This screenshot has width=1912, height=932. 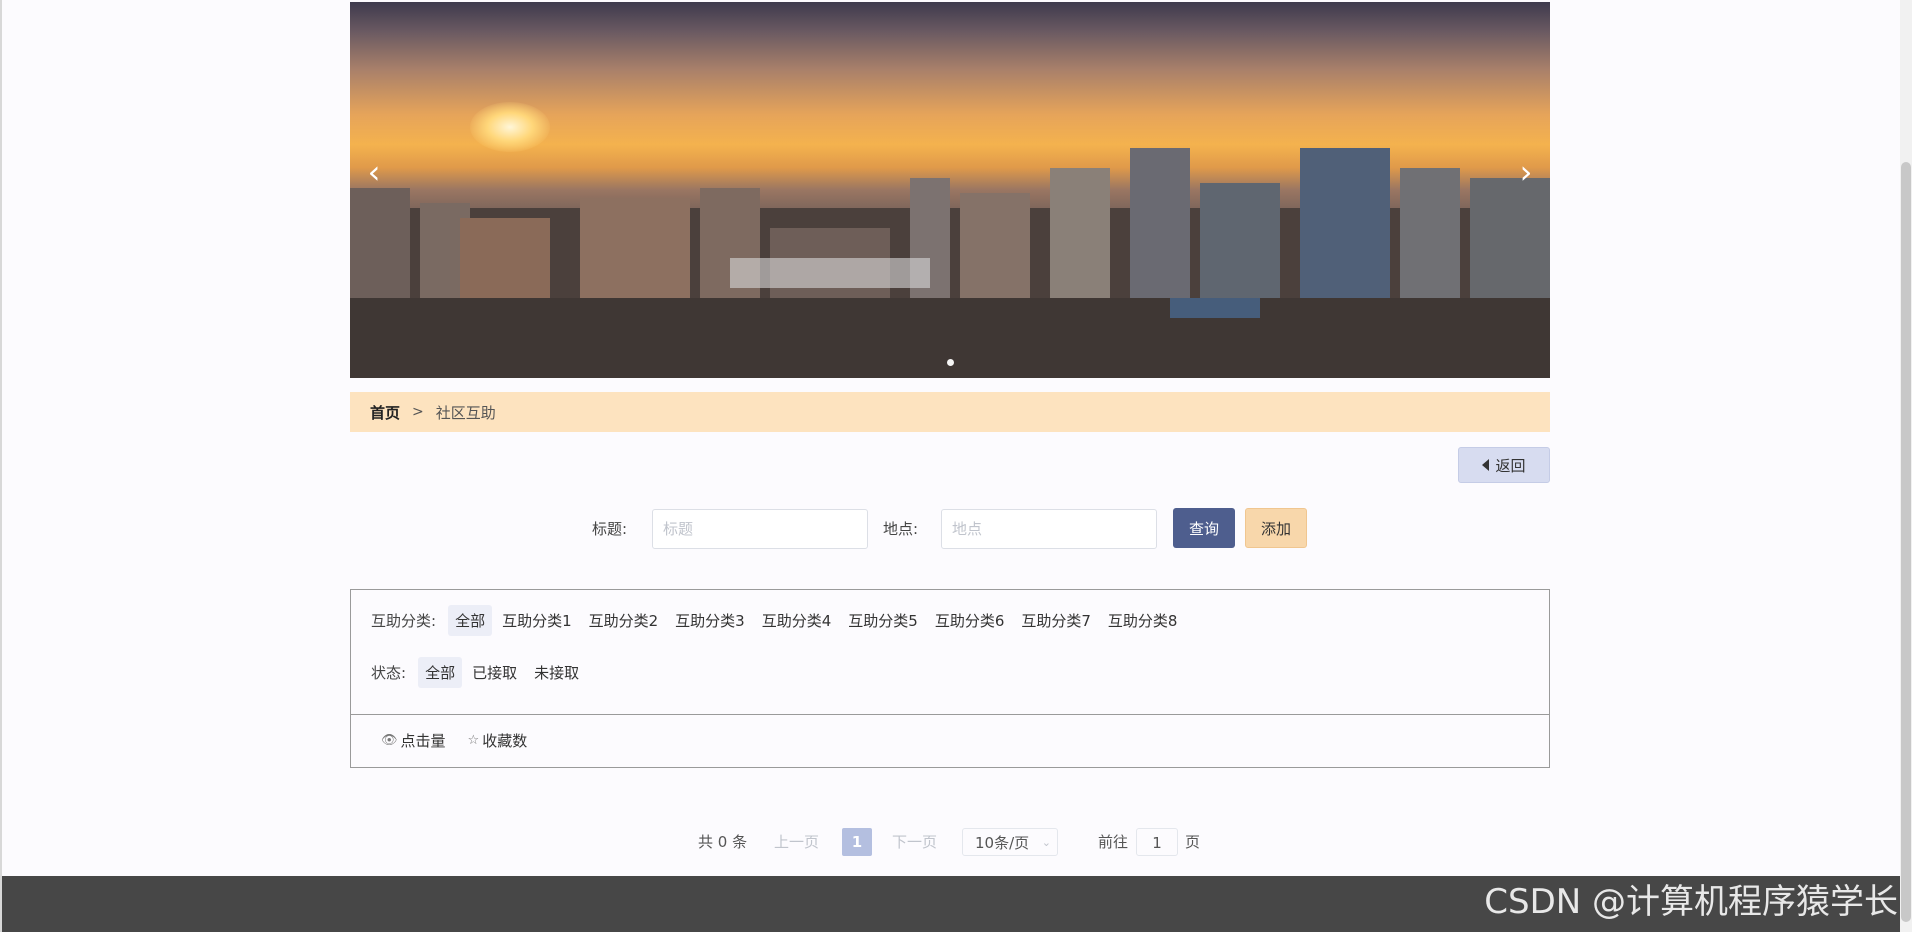 I want to click on chevron-down-icon: ⌄, so click(x=1046, y=842).